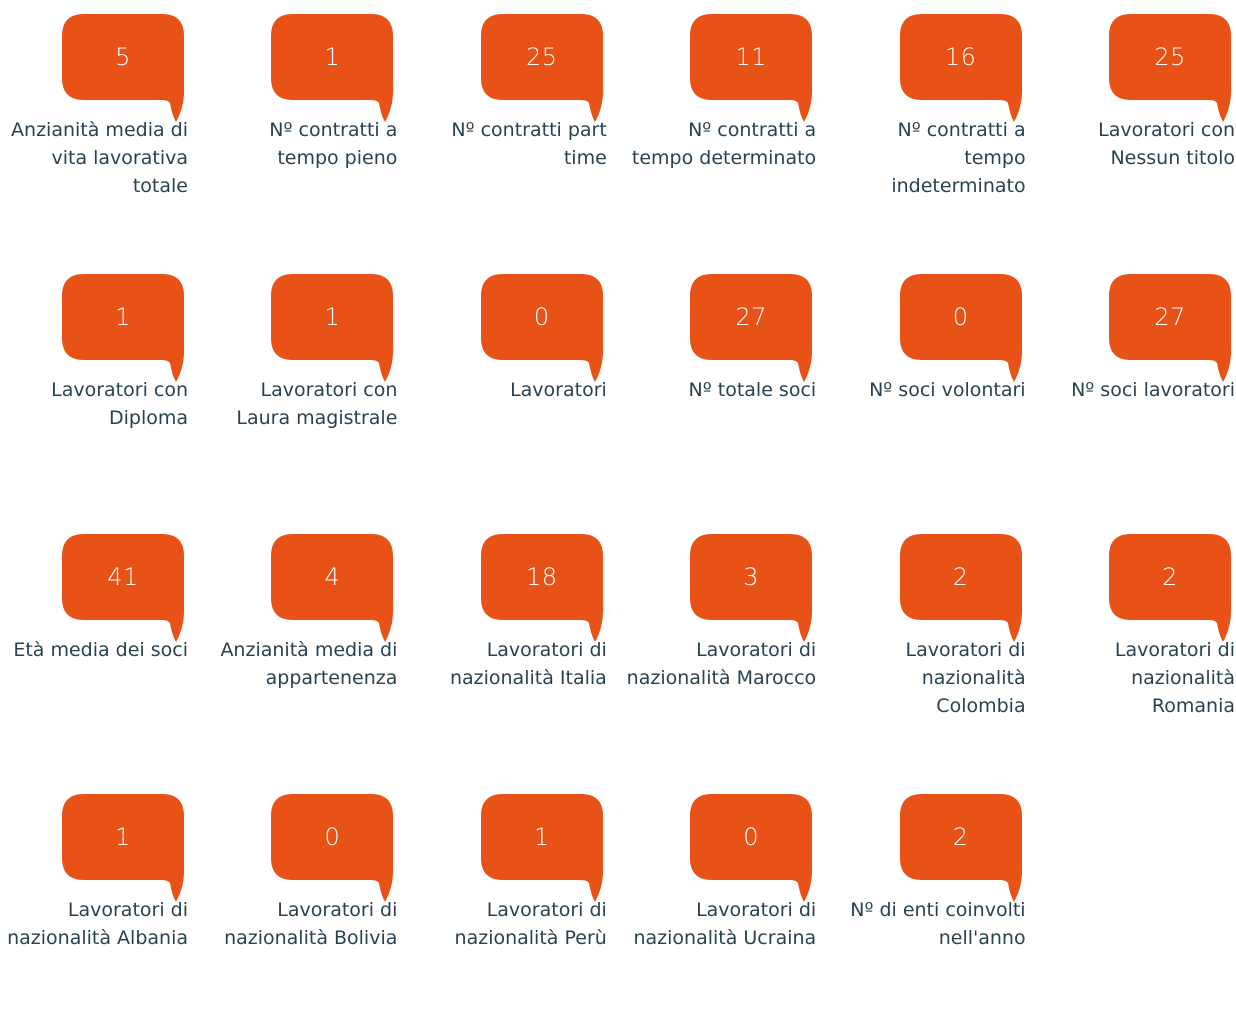 This screenshot has height=1010, width=1236. What do you see at coordinates (1153, 390) in the screenshot?
I see `stat-label: Nº soci lavoratori` at bounding box center [1153, 390].